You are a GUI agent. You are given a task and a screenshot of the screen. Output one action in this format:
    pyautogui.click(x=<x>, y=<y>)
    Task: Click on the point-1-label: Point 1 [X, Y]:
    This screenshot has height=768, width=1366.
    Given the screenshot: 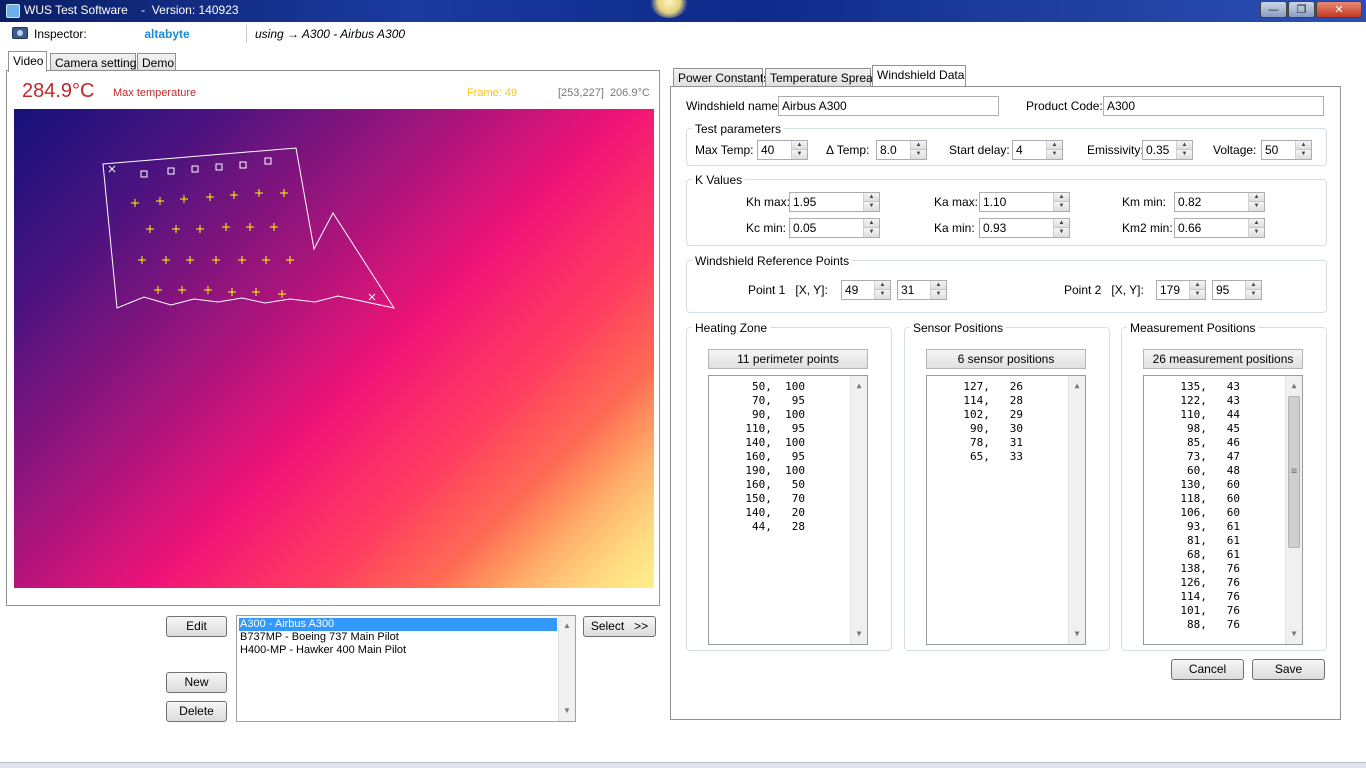 What is the action you would take?
    pyautogui.click(x=788, y=290)
    